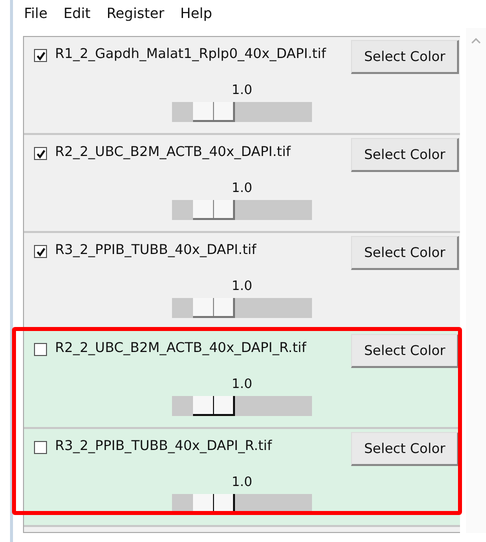 Image resolution: width=486 pixels, height=542 pixels. I want to click on menu-item: Edit, so click(77, 14).